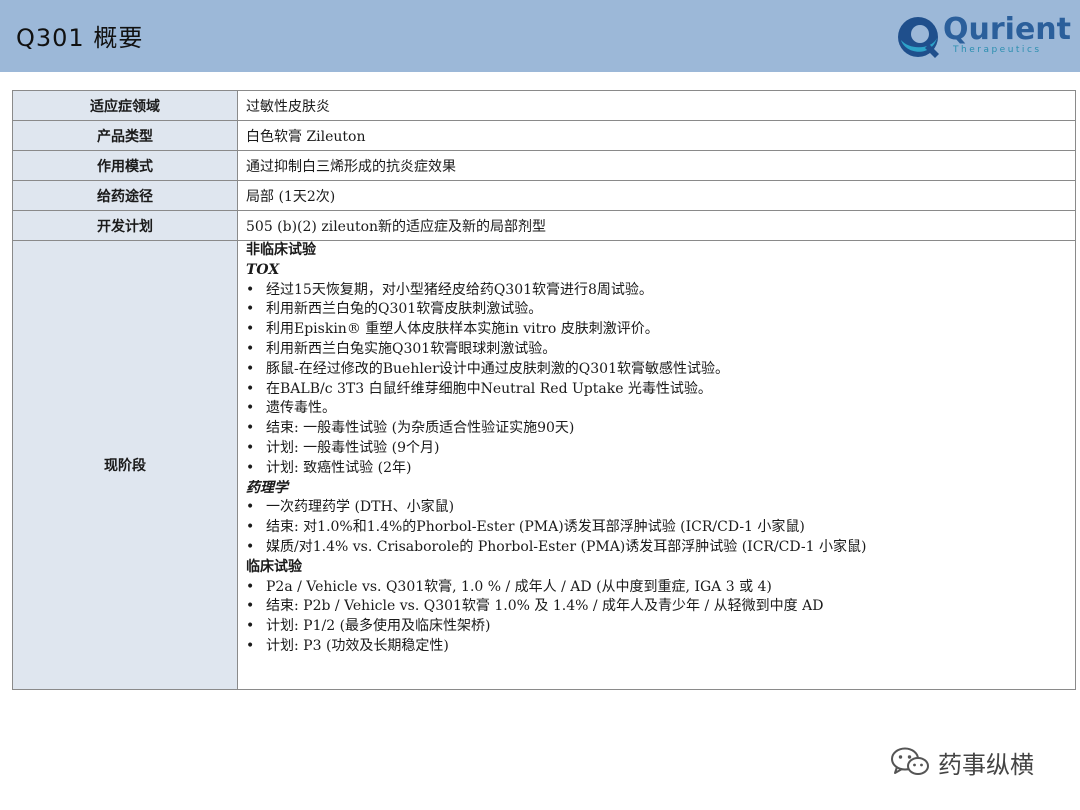 The width and height of the screenshot is (1080, 810). What do you see at coordinates (656, 508) in the screenshot?
I see `list-item: 一次药理药学 (DTH、小家鼠)` at bounding box center [656, 508].